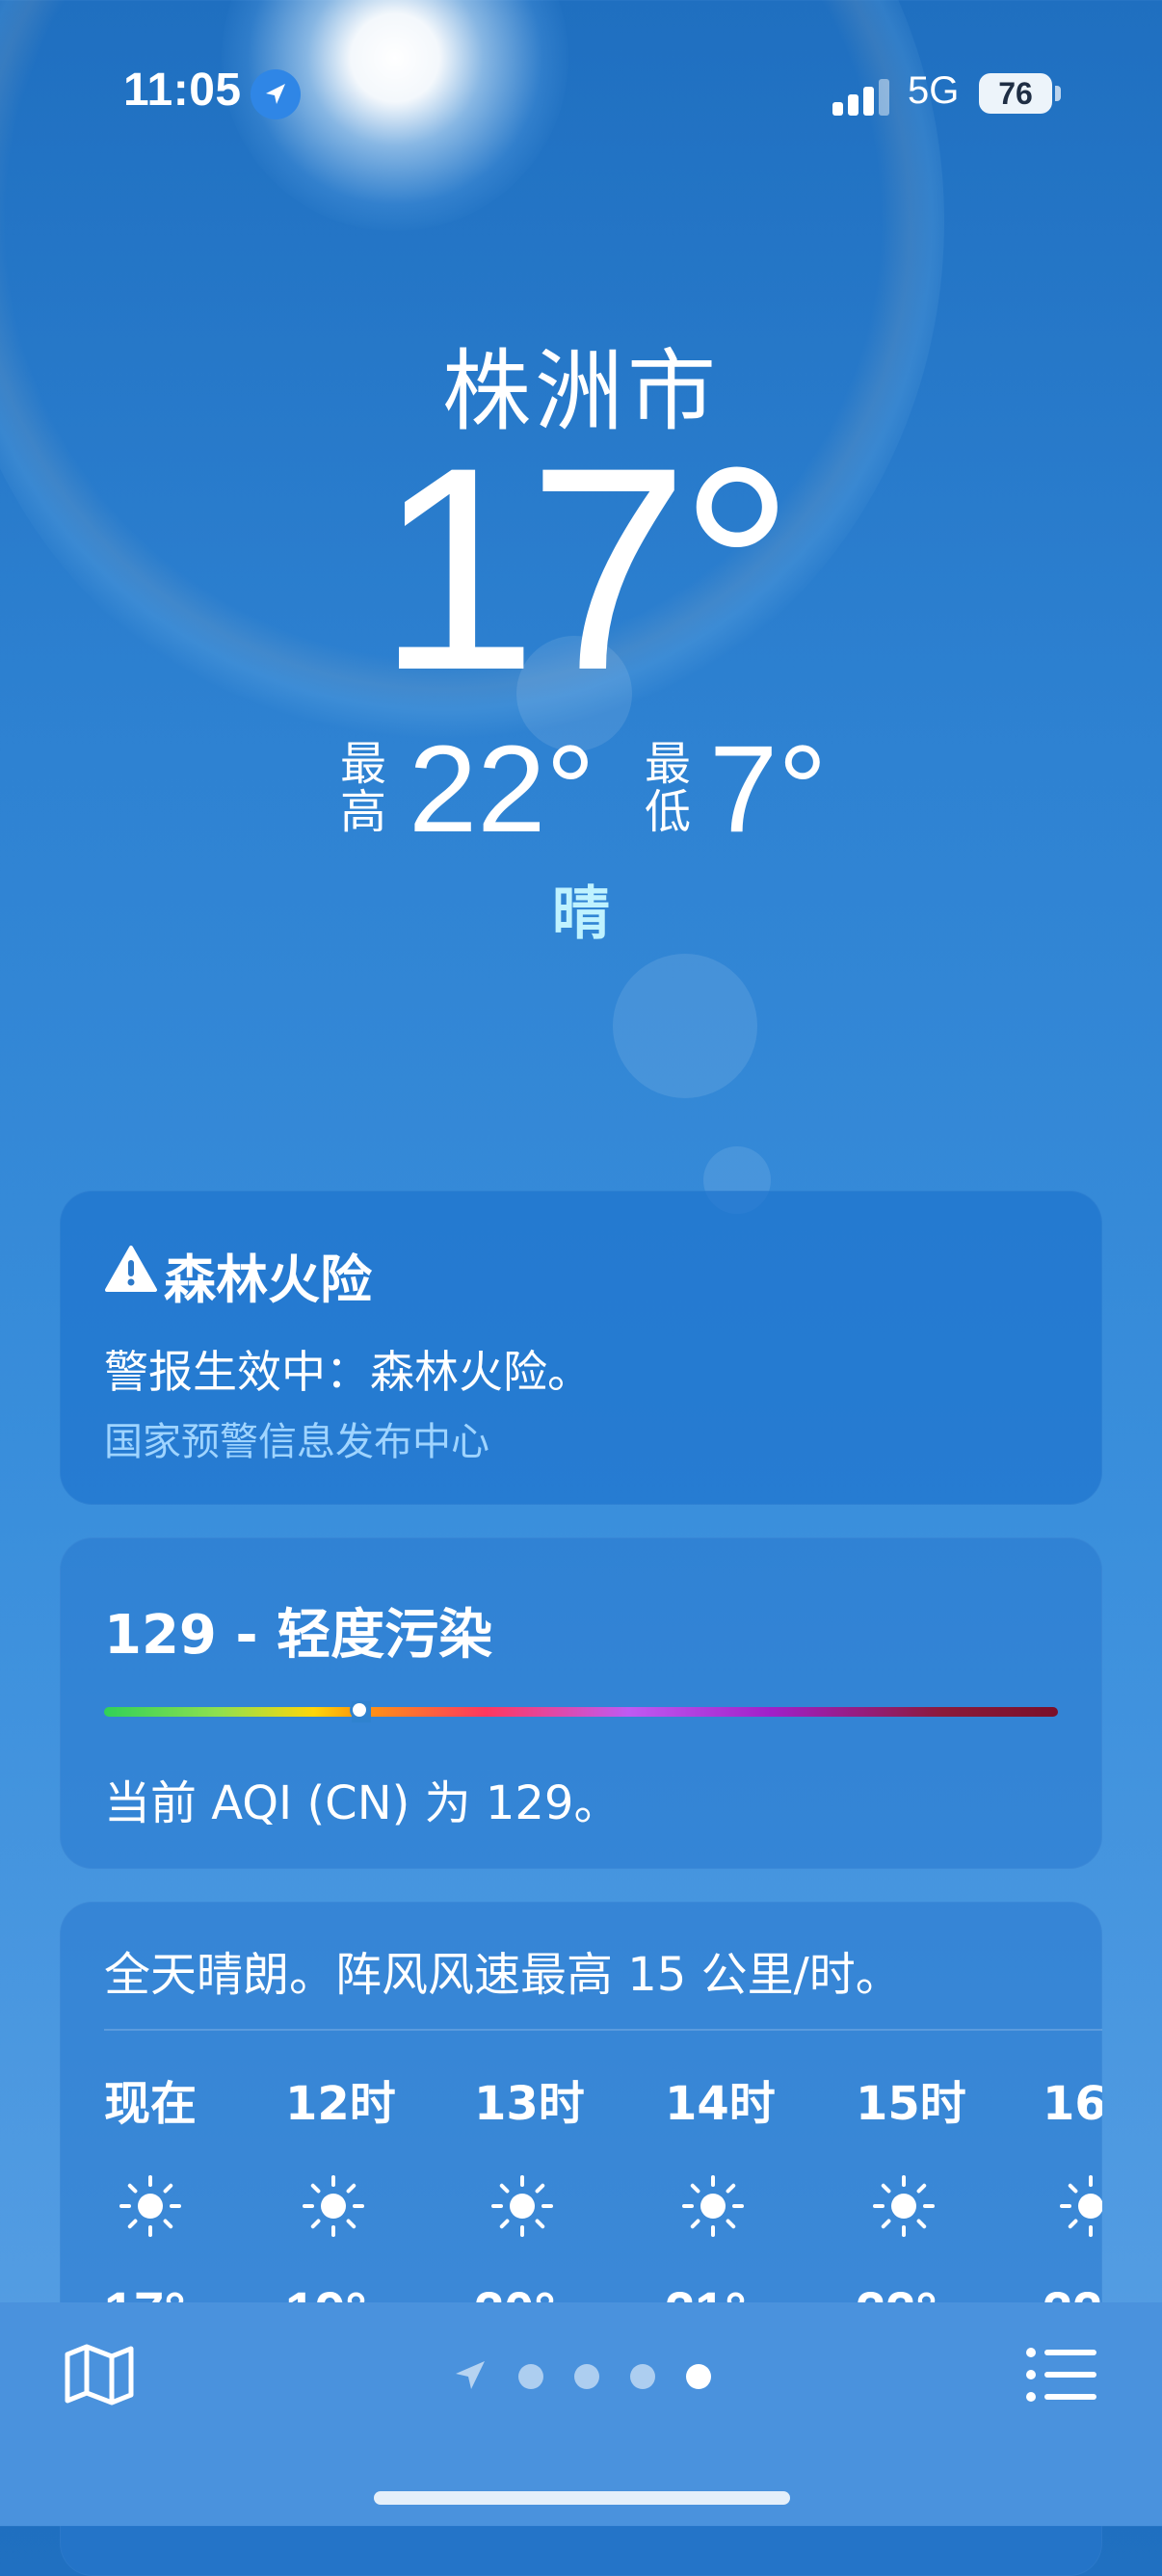 This screenshot has width=1162, height=2576. Describe the element at coordinates (363, 788) in the screenshot. I see `high-label: 最高` at that location.